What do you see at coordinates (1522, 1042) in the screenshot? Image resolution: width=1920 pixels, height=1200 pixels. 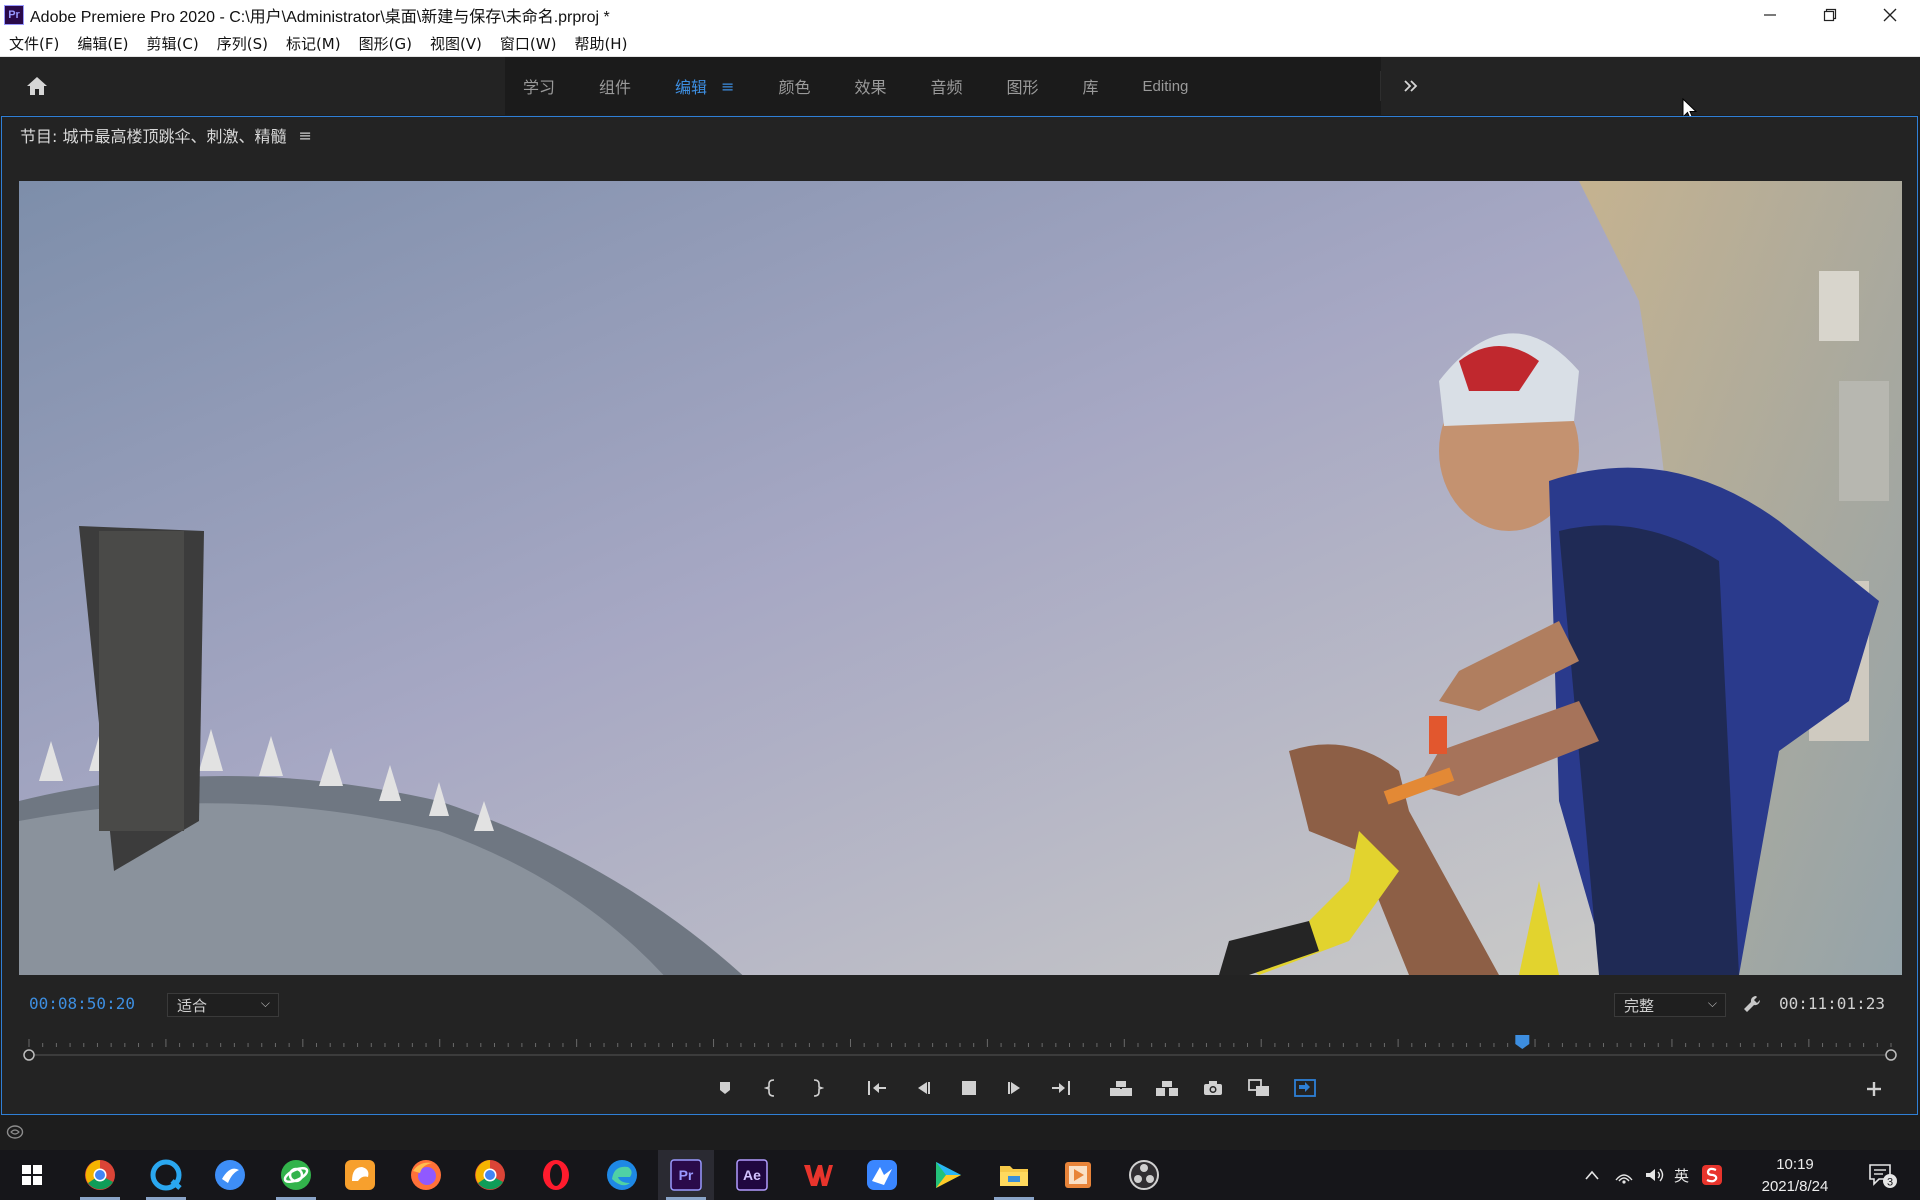 I see `playhead` at bounding box center [1522, 1042].